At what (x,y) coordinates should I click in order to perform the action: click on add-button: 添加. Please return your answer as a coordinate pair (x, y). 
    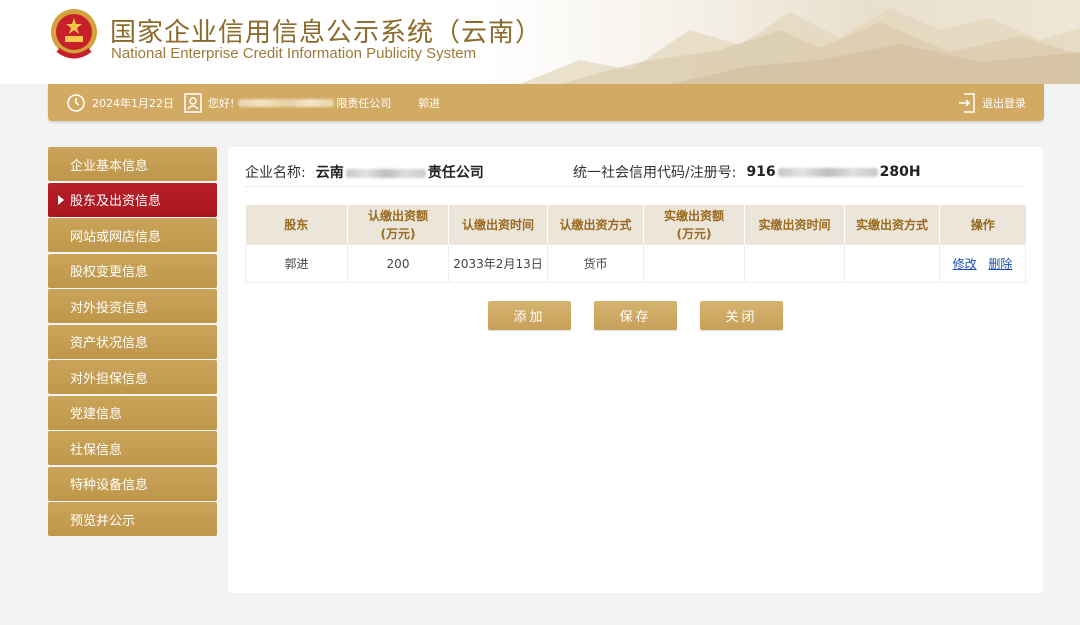
    Looking at the image, I should click on (529, 315).